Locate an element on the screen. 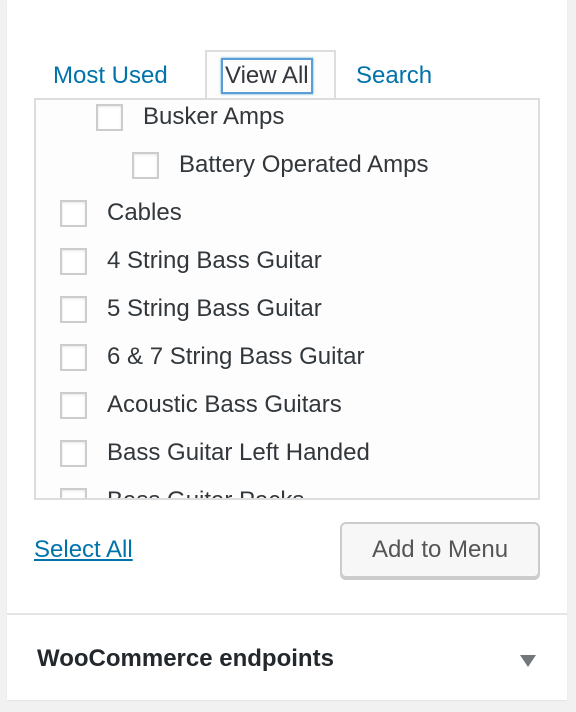  item-label: Busker Amps is located at coordinates (214, 116).